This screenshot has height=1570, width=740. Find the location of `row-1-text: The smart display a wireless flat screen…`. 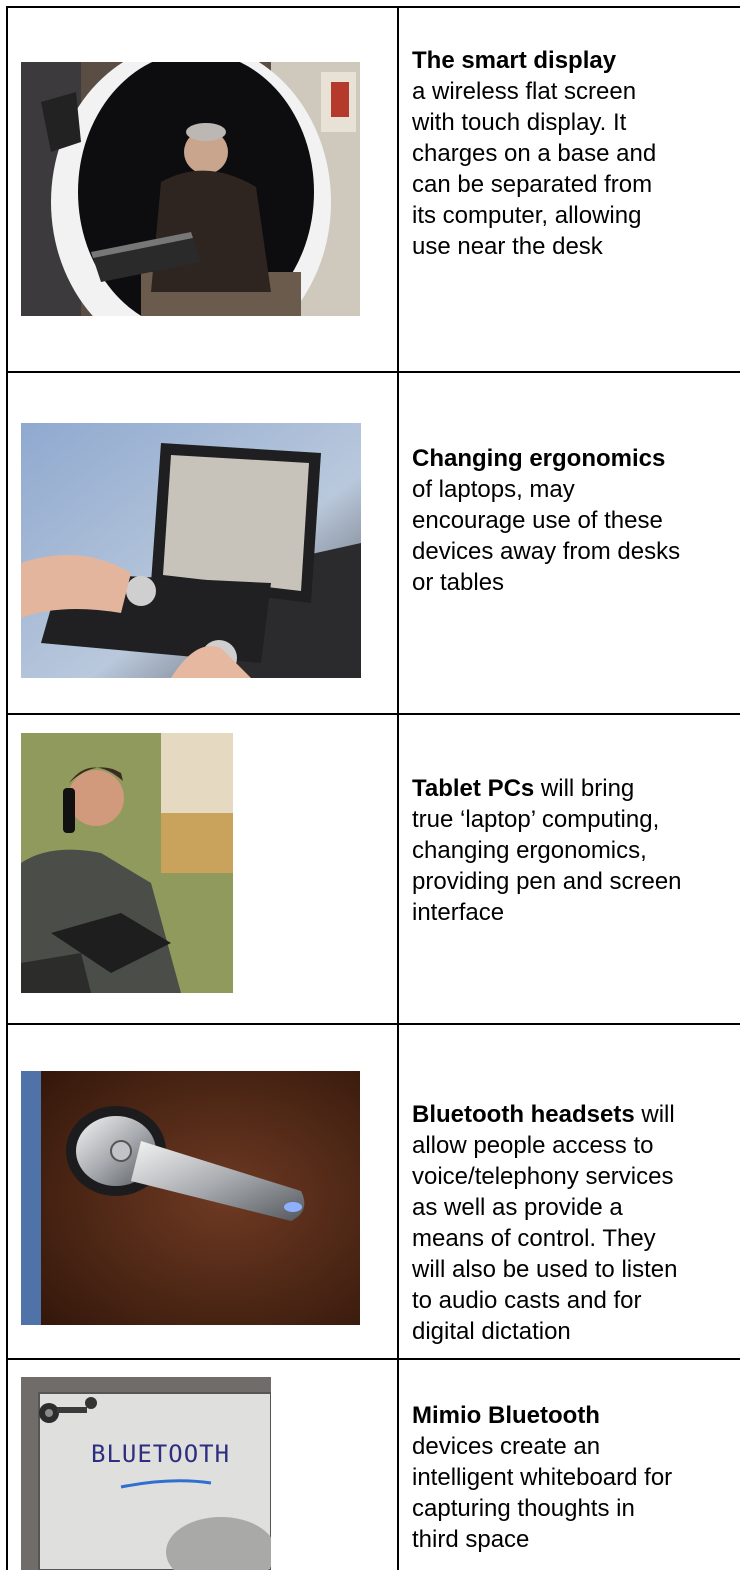

row-1-text: The smart display a wireless flat screen… is located at coordinates (576, 153).